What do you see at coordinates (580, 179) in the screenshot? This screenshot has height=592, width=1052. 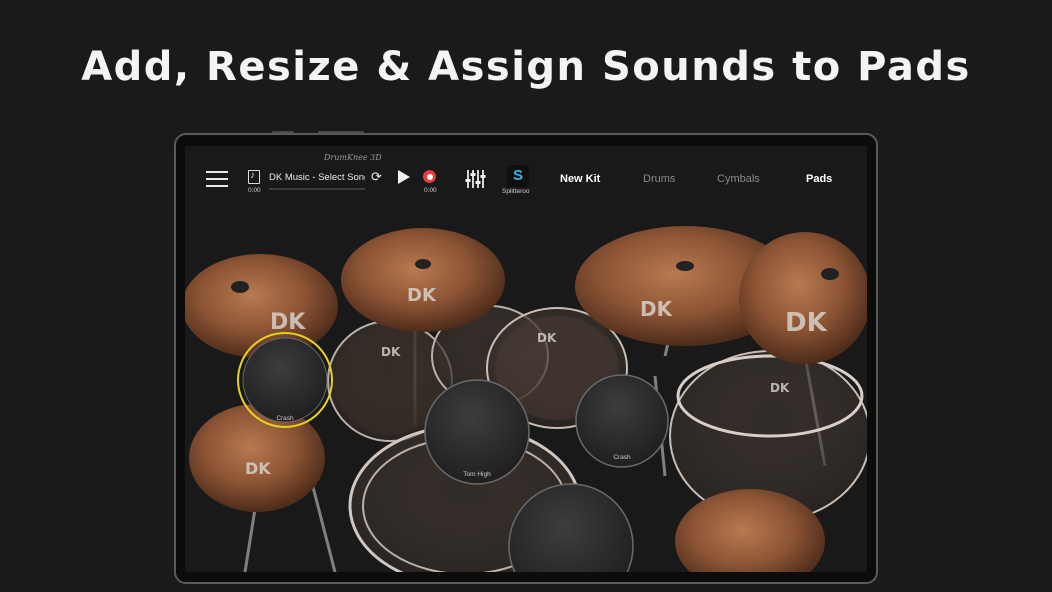 I see `tab-new-kit: New Kit` at bounding box center [580, 179].